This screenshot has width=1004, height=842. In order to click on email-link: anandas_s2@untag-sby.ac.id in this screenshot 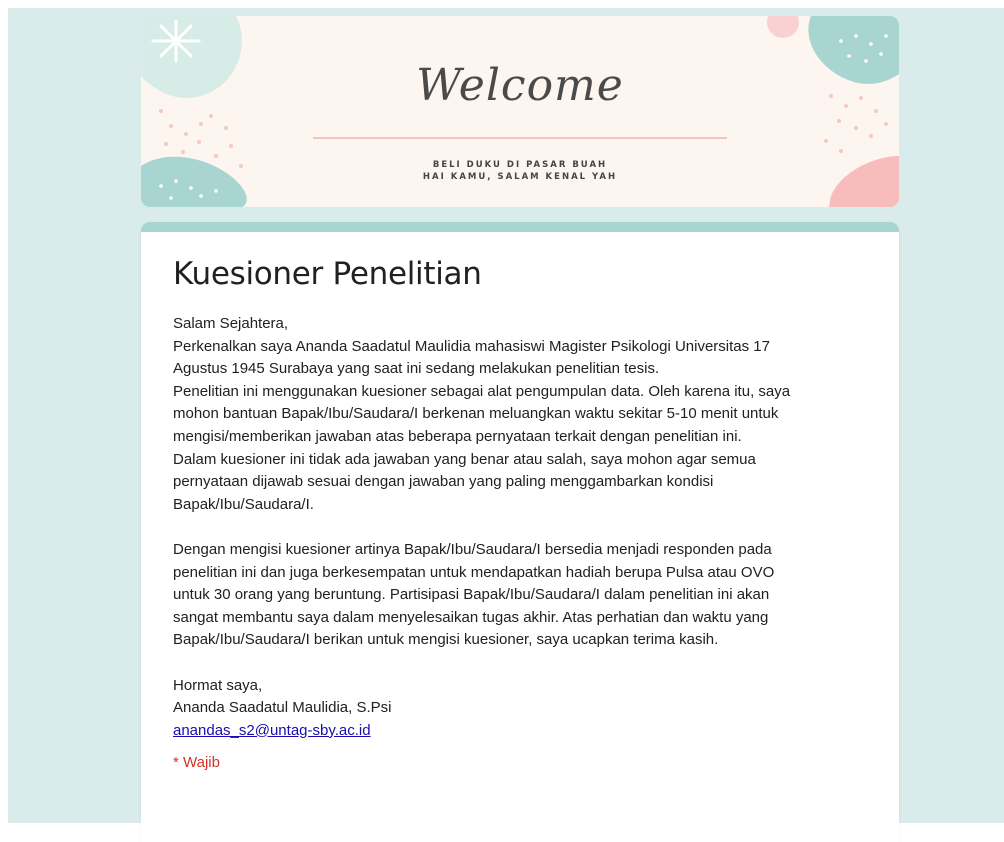, I will do `click(272, 731)`.